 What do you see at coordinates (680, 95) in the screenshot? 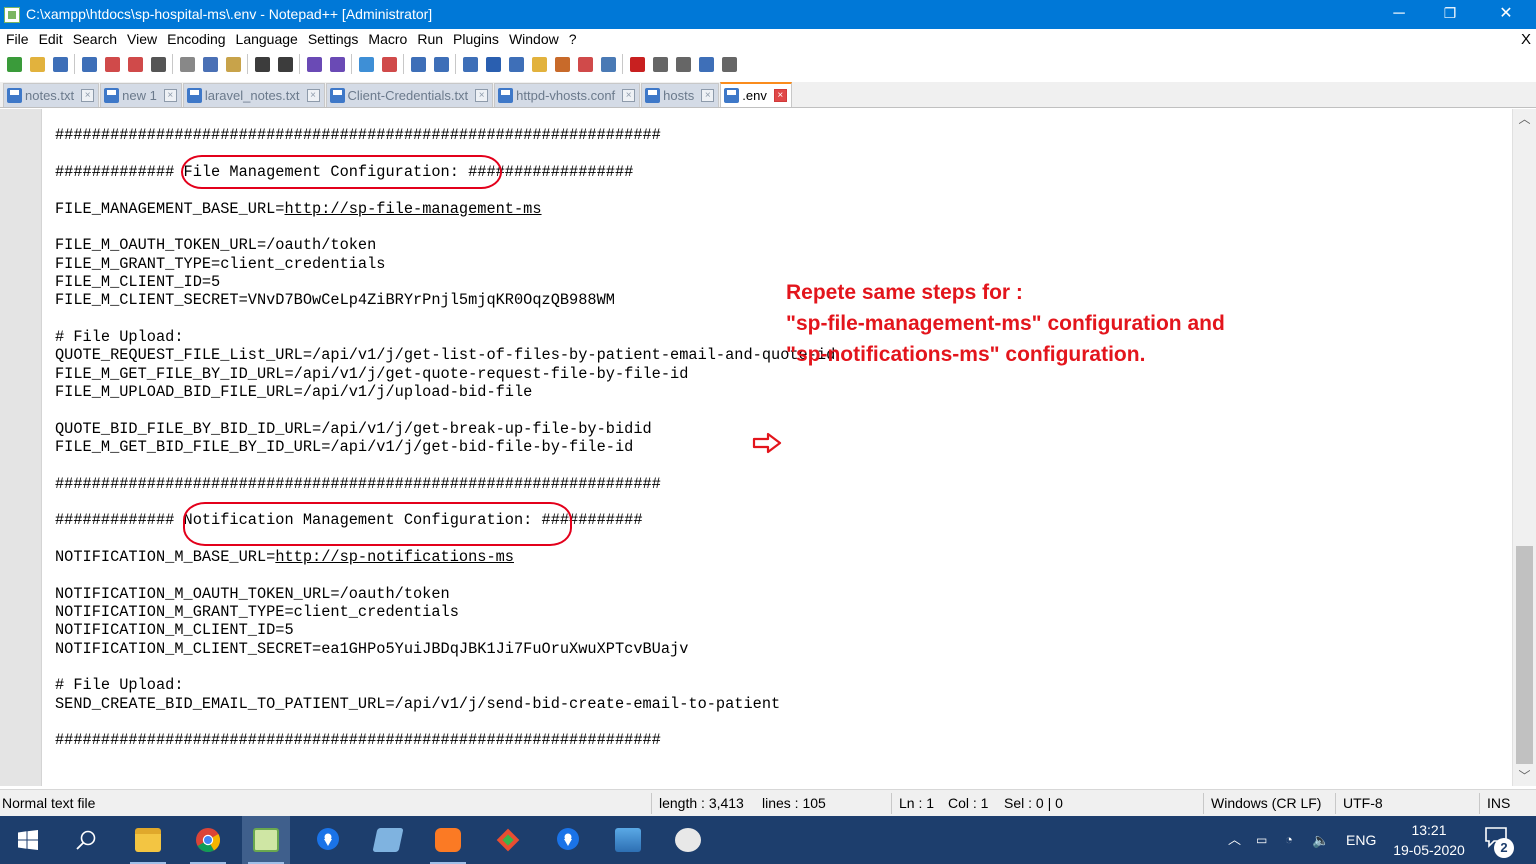
I see `tab-hosts: hosts ×` at bounding box center [680, 95].